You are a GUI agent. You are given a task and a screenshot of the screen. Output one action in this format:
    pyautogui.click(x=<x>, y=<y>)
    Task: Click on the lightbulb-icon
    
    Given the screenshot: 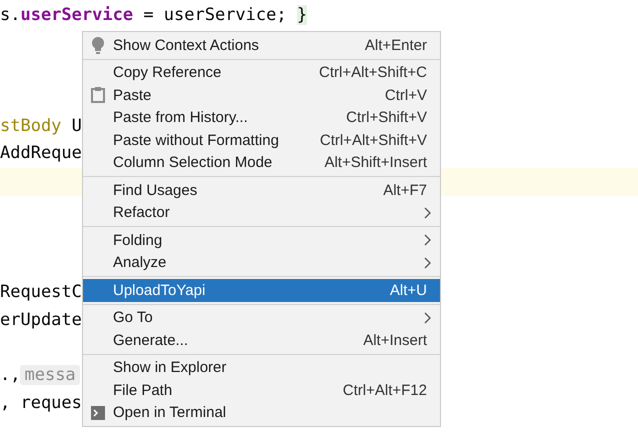 What is the action you would take?
    pyautogui.click(x=98, y=45)
    